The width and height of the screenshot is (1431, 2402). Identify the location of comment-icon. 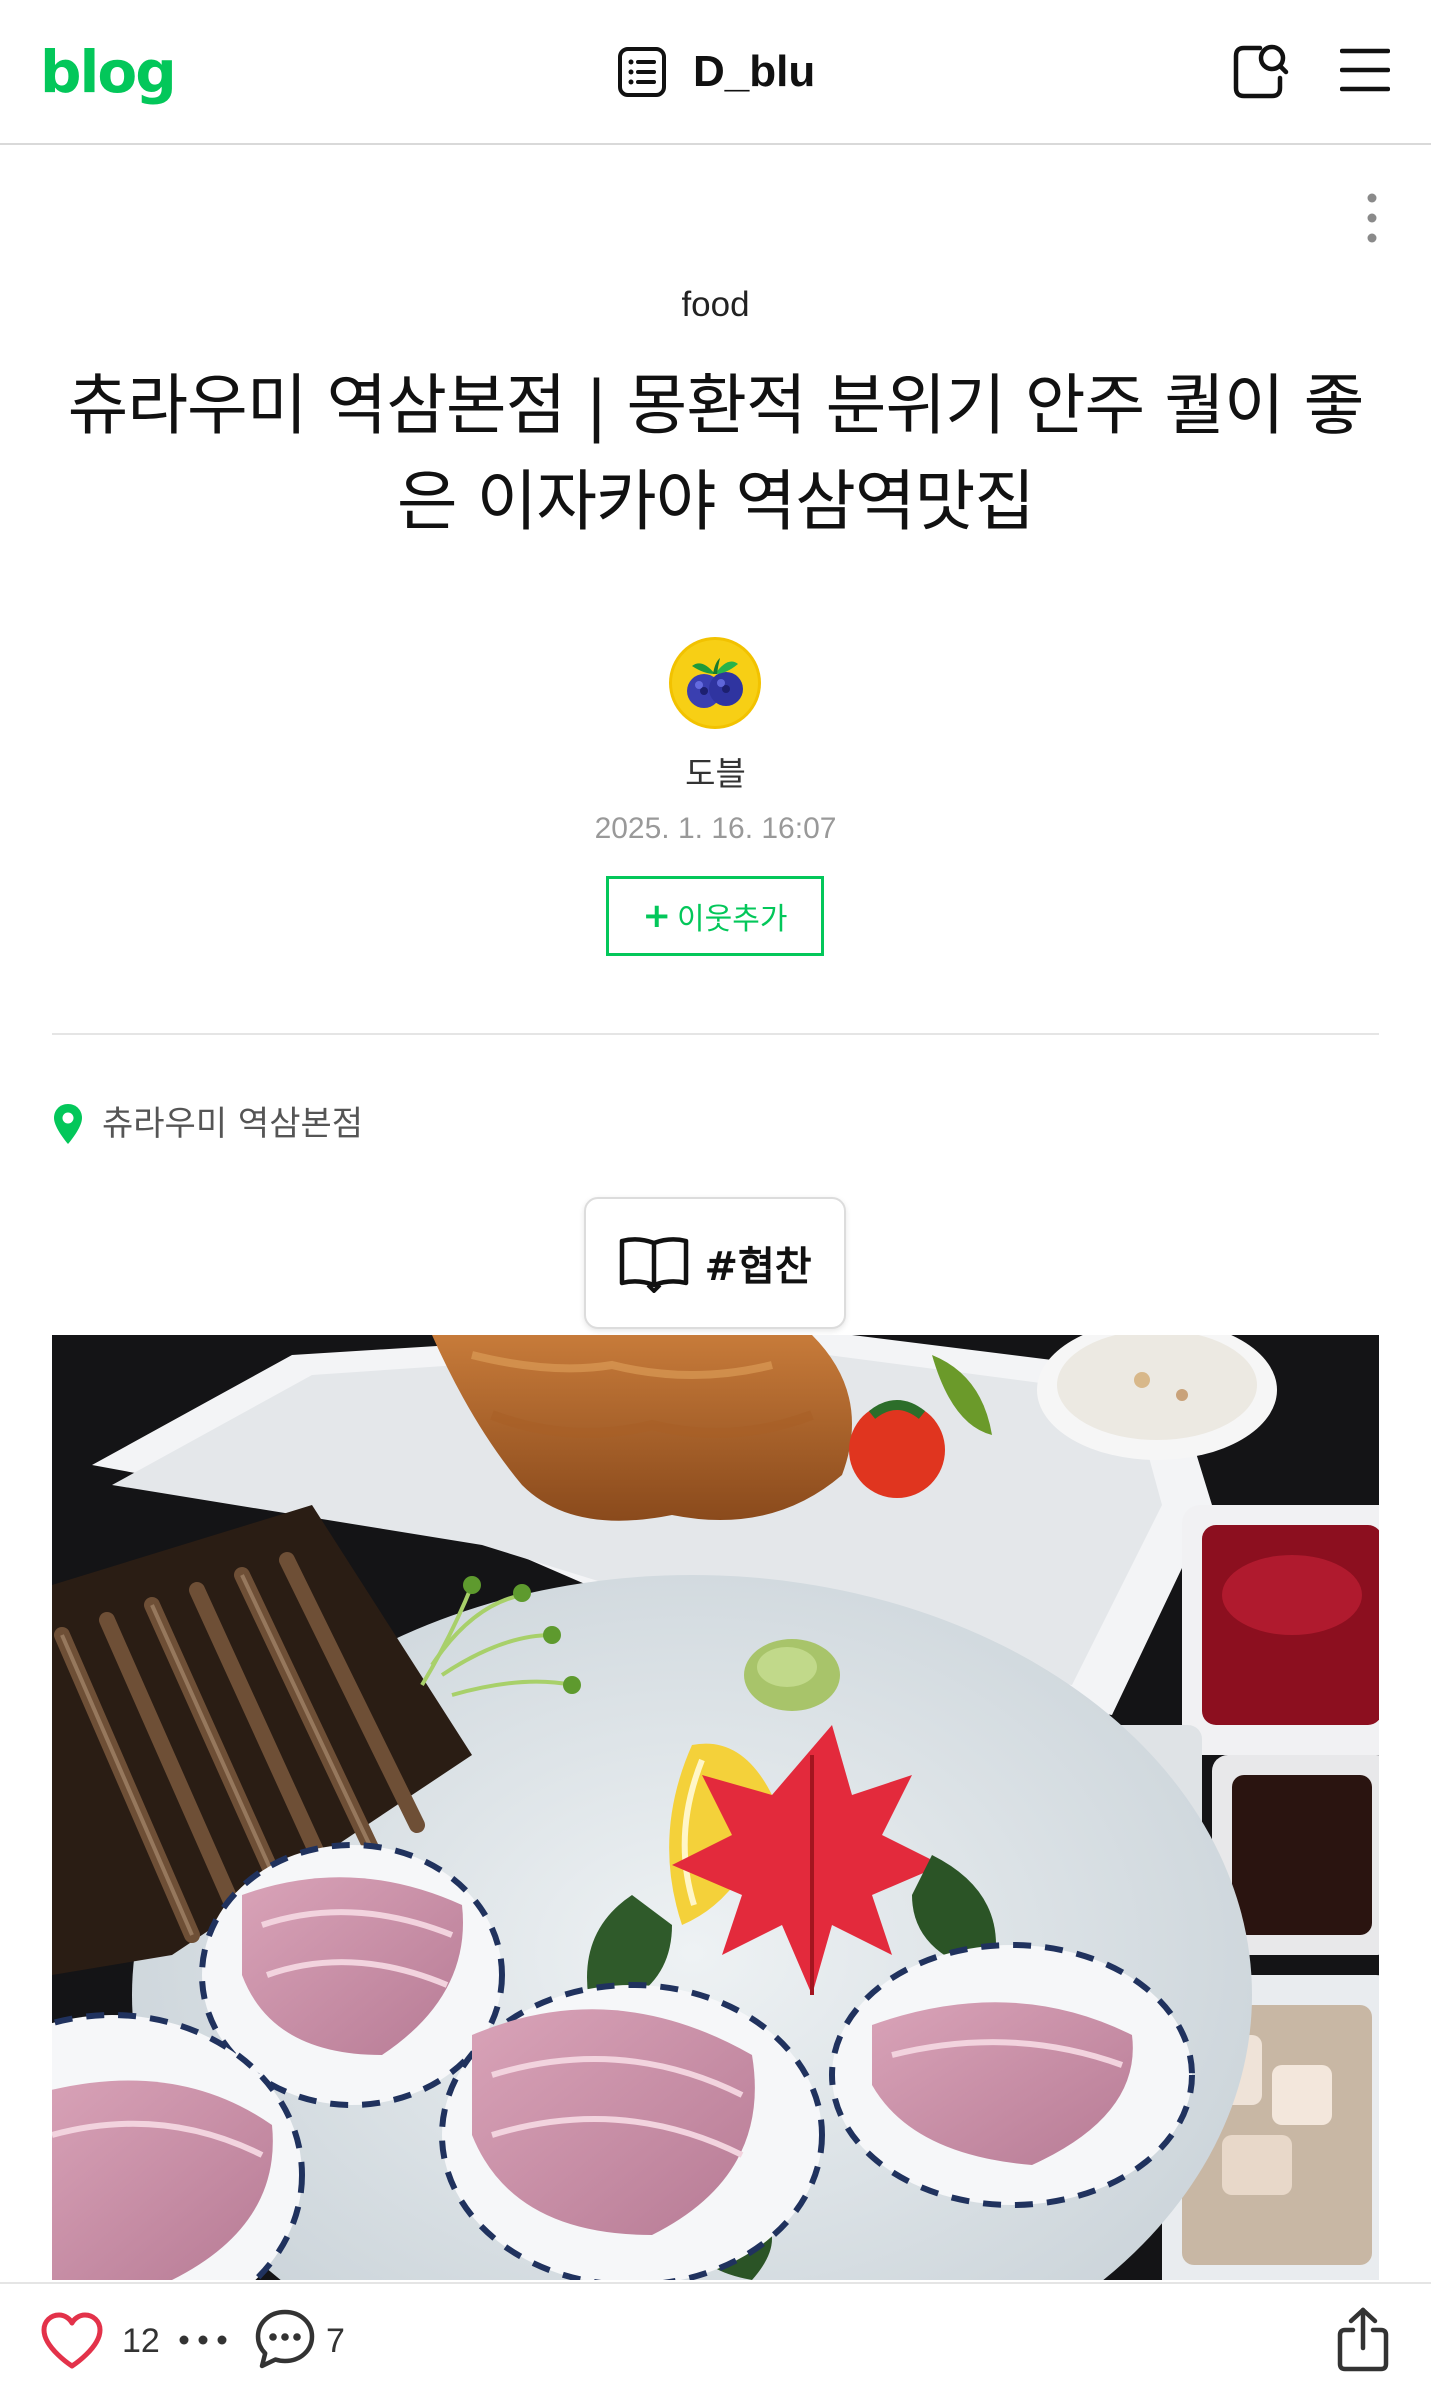
(285, 2339).